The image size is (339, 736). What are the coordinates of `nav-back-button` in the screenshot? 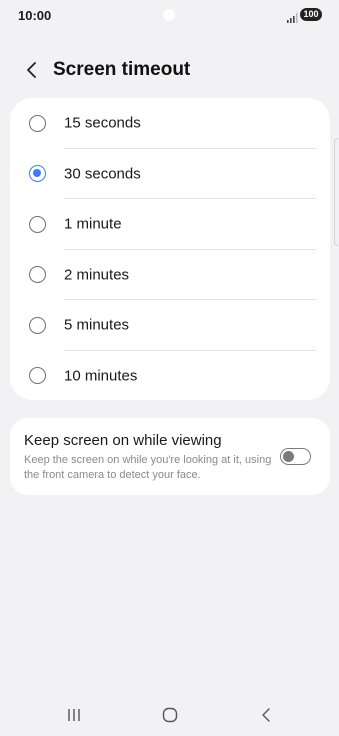 It's located at (266, 715).